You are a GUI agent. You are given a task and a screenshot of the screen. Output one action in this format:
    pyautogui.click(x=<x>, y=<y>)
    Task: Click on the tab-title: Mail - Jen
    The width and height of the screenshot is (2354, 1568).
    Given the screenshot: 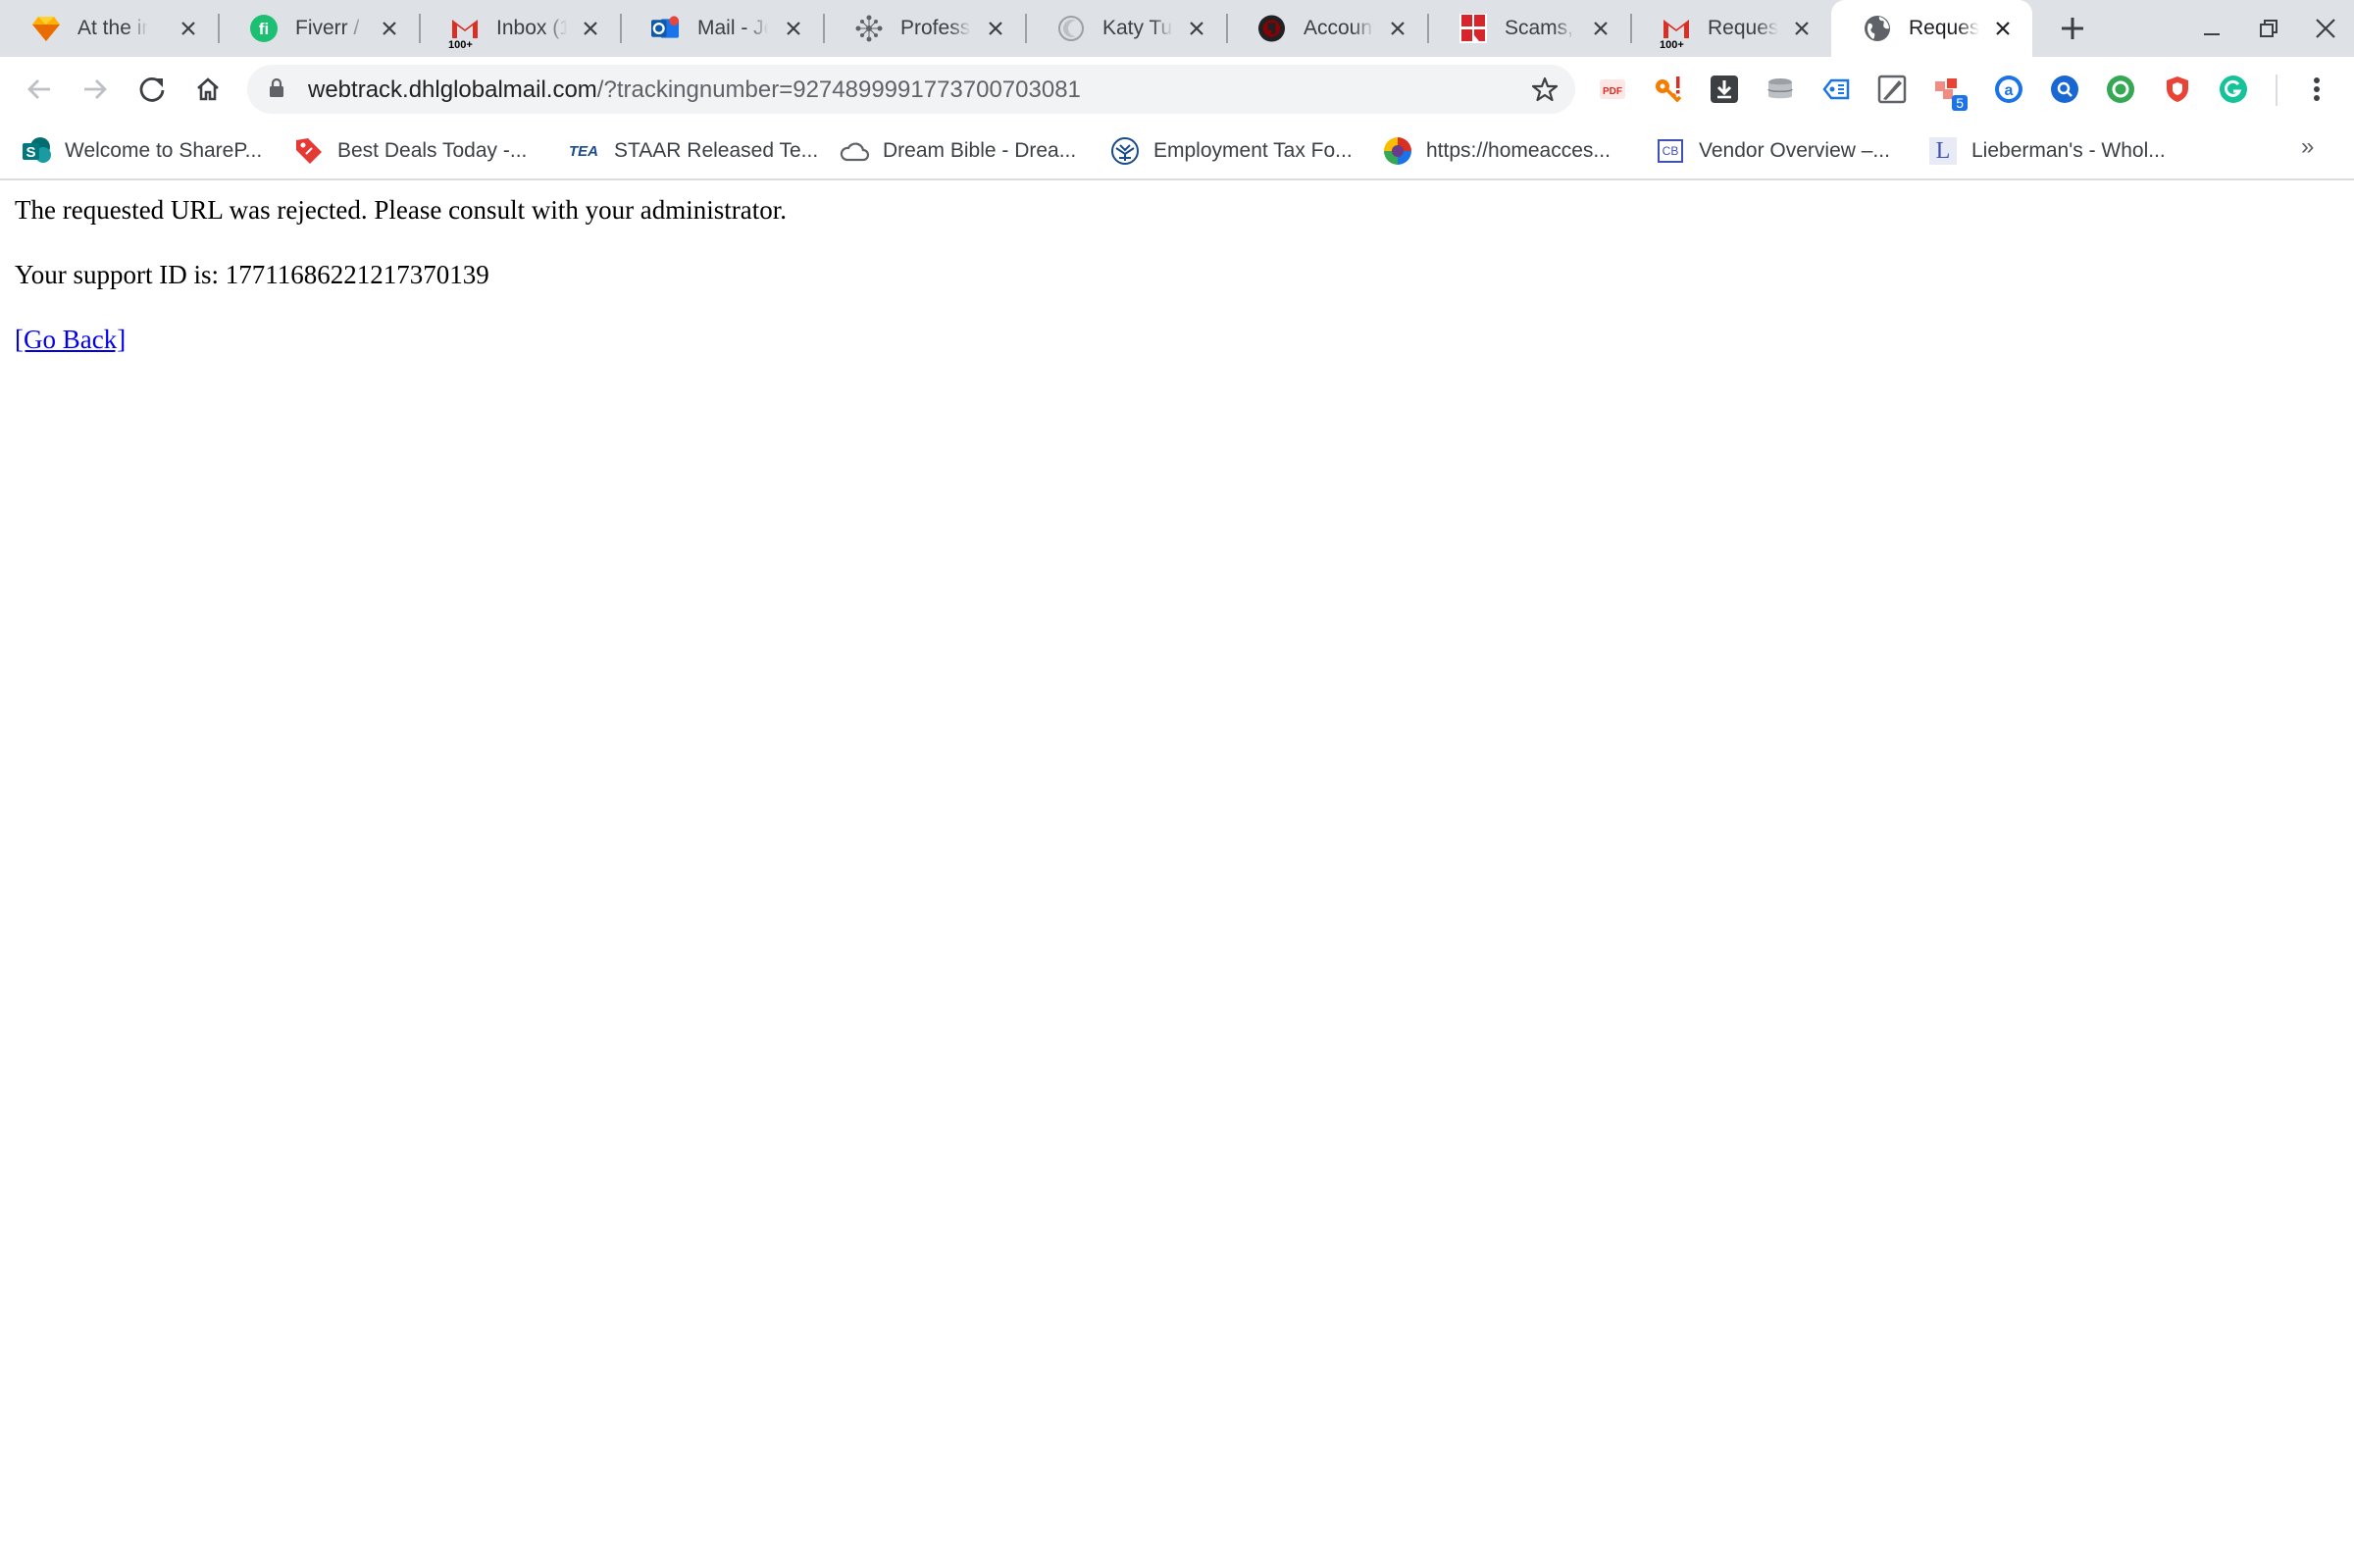 What is the action you would take?
    pyautogui.click(x=733, y=28)
    